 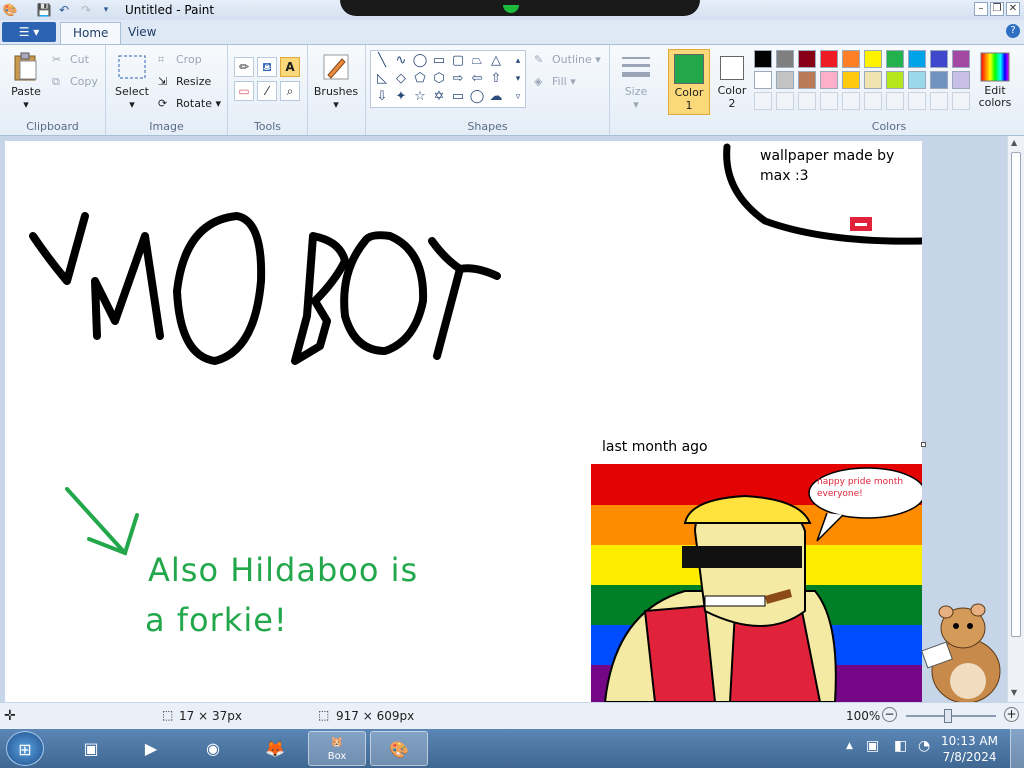 What do you see at coordinates (689, 105) in the screenshot?
I see `color1-number: 1` at bounding box center [689, 105].